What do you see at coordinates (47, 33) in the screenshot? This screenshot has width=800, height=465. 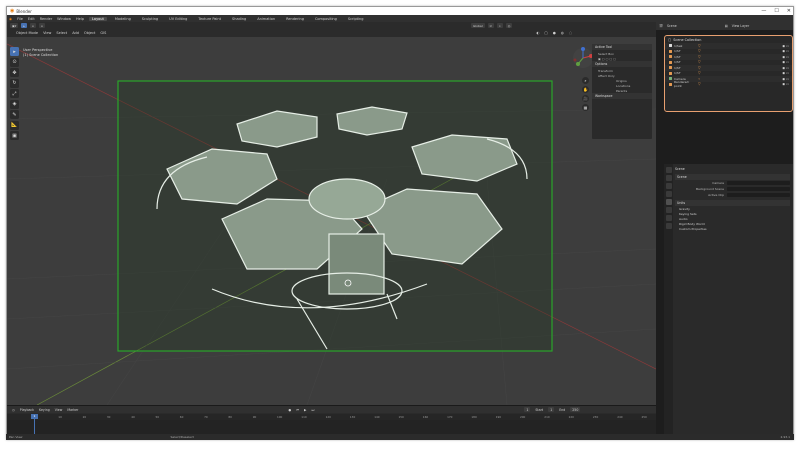 I see `menu-view: View` at bounding box center [47, 33].